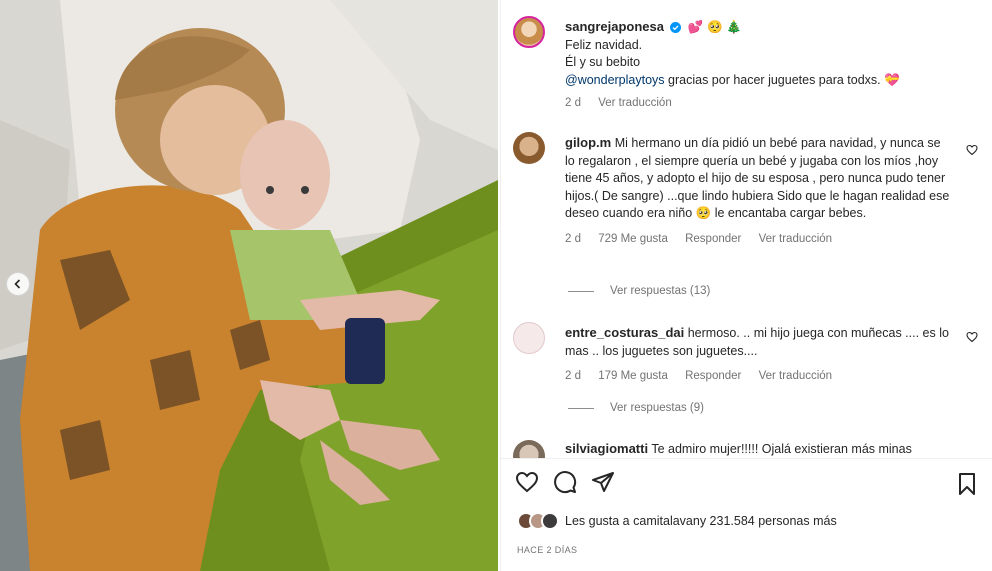 The height and width of the screenshot is (571, 992). What do you see at coordinates (615, 80) in the screenshot?
I see `caption-mention-link: @wonderplaytoys` at bounding box center [615, 80].